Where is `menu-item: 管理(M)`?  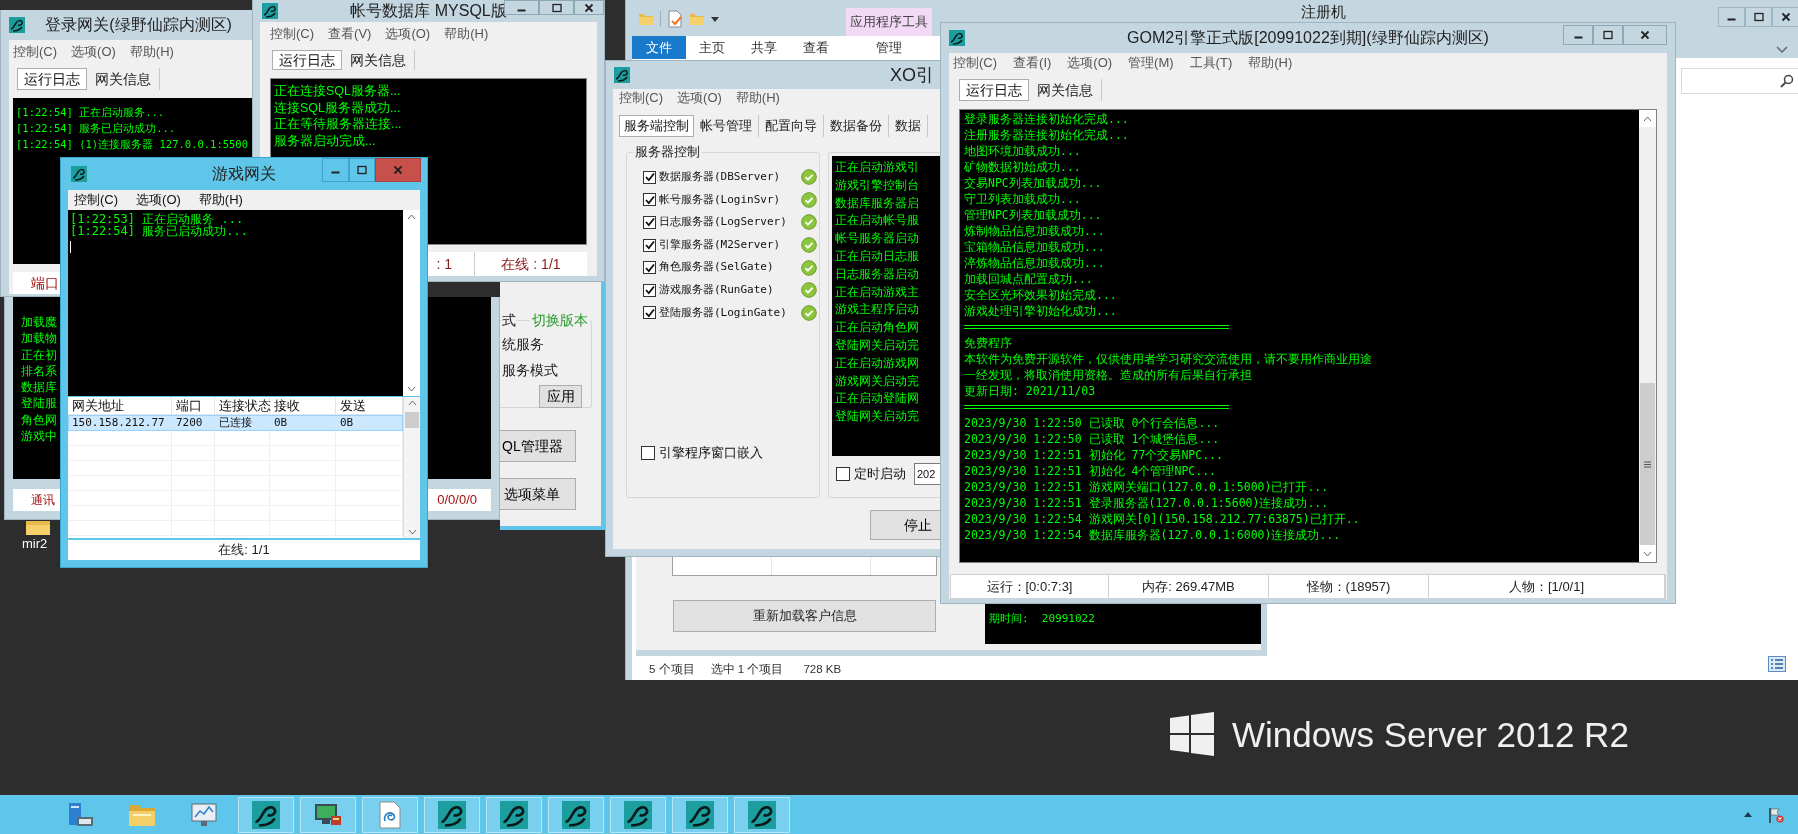 menu-item: 管理(M) is located at coordinates (1151, 63).